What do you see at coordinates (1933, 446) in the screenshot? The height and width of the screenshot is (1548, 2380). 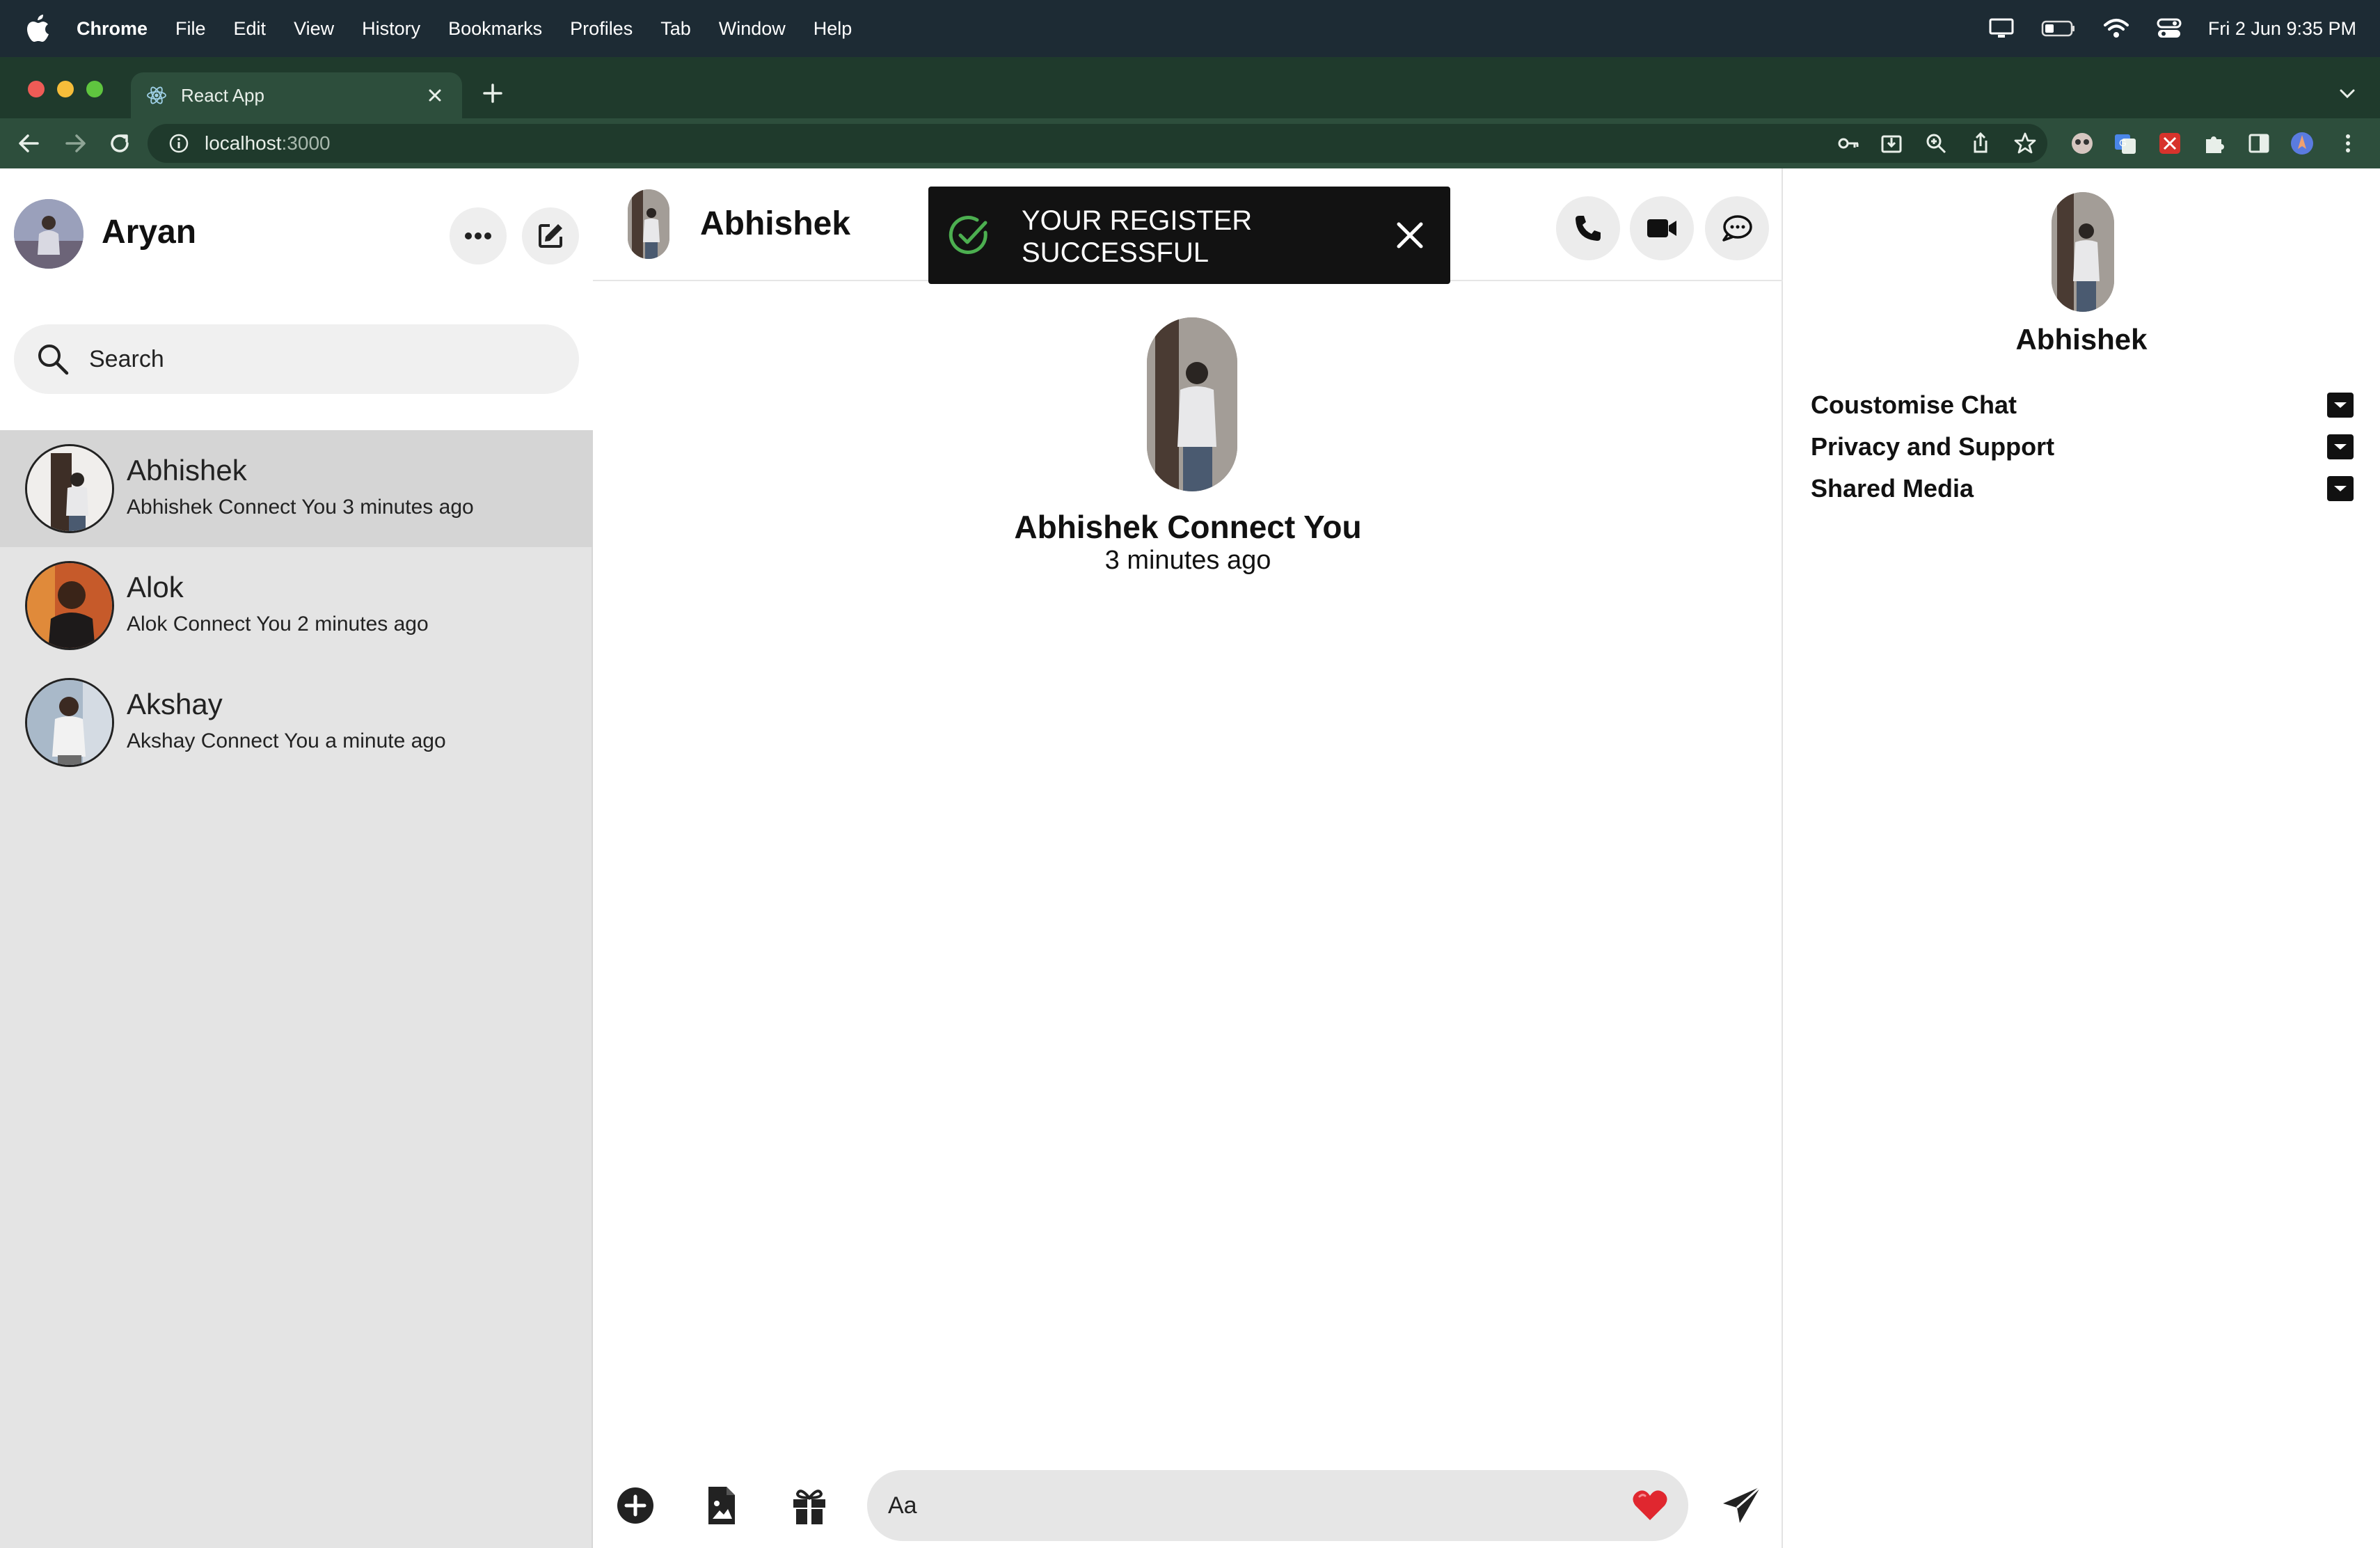 I see `section-label: Privacy and Support` at bounding box center [1933, 446].